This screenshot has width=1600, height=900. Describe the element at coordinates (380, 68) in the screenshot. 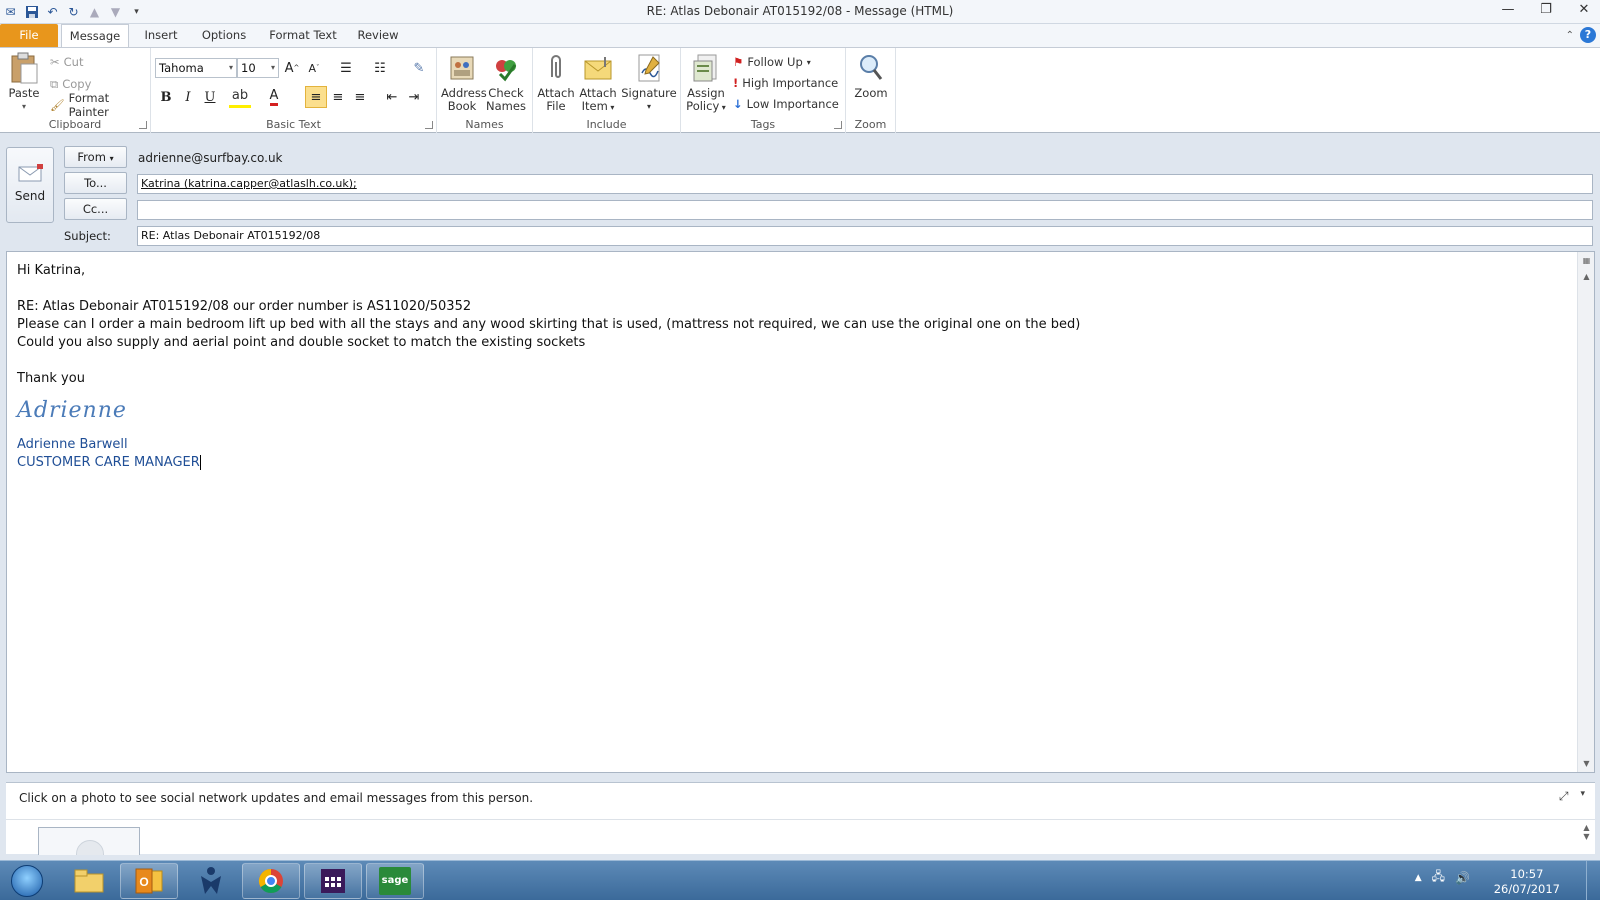

I see `numbering-icon: ☷` at that location.